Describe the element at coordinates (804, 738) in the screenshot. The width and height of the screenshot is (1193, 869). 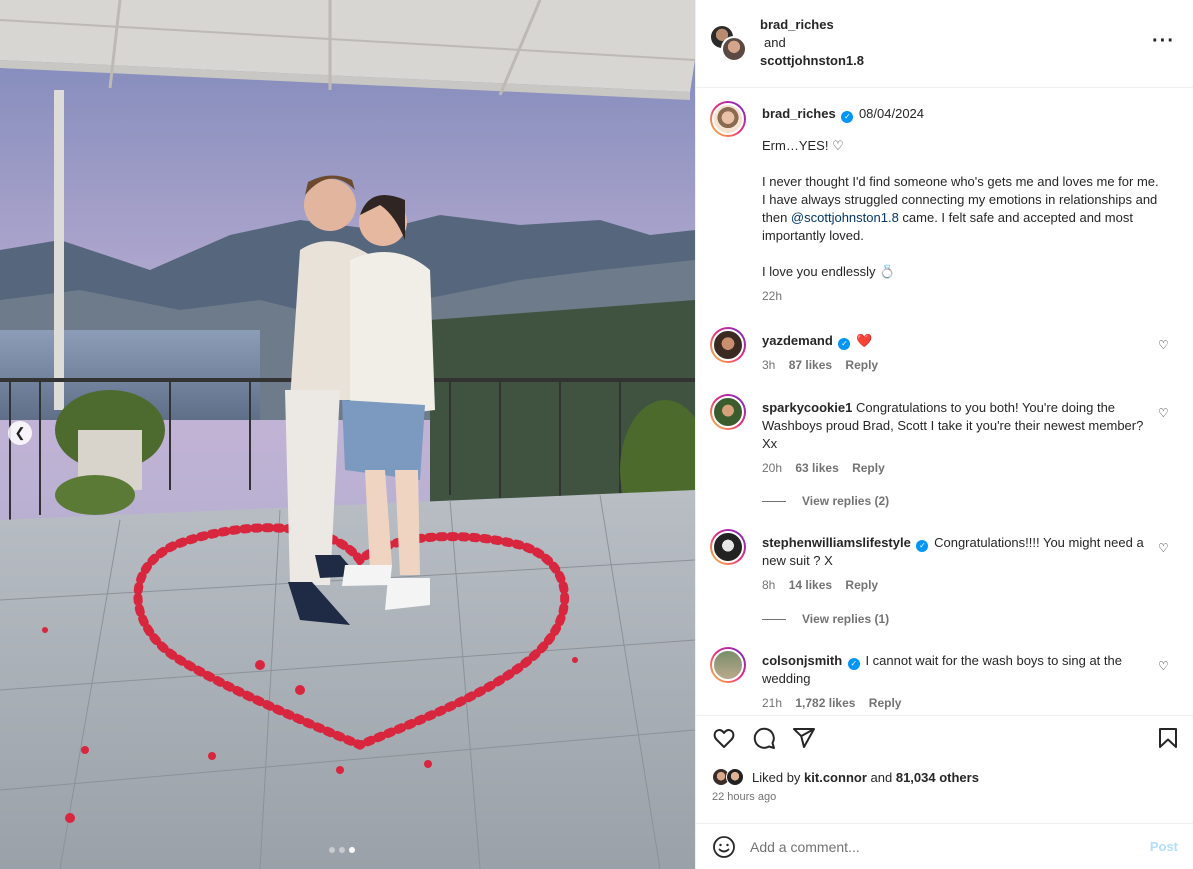
I see `share-send-icon` at that location.